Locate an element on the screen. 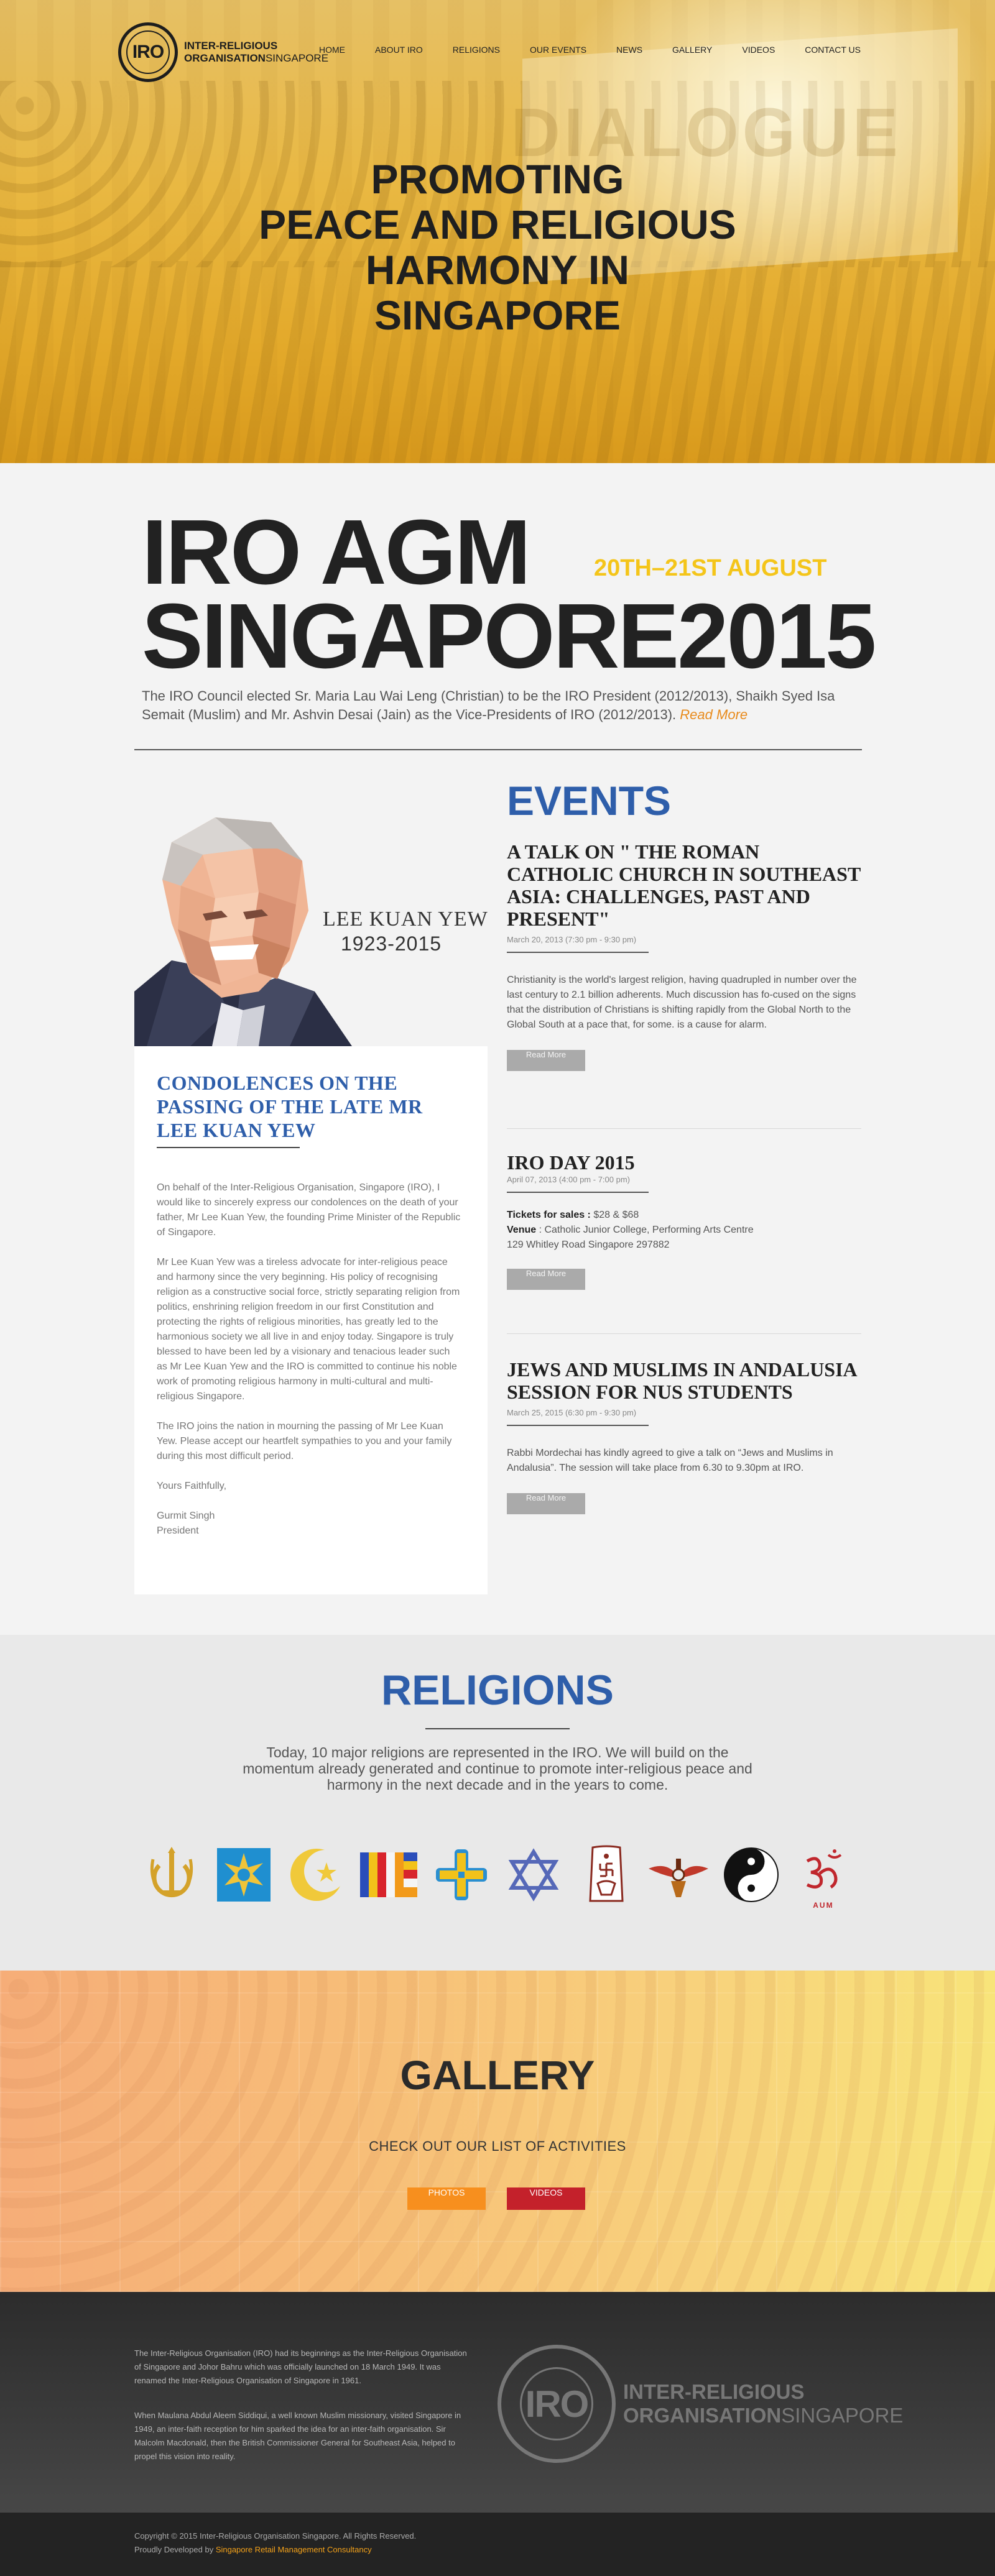 Image resolution: width=995 pixels, height=2576 pixels. agm-title-line2: SINGAPORE2015 is located at coordinates (509, 636).